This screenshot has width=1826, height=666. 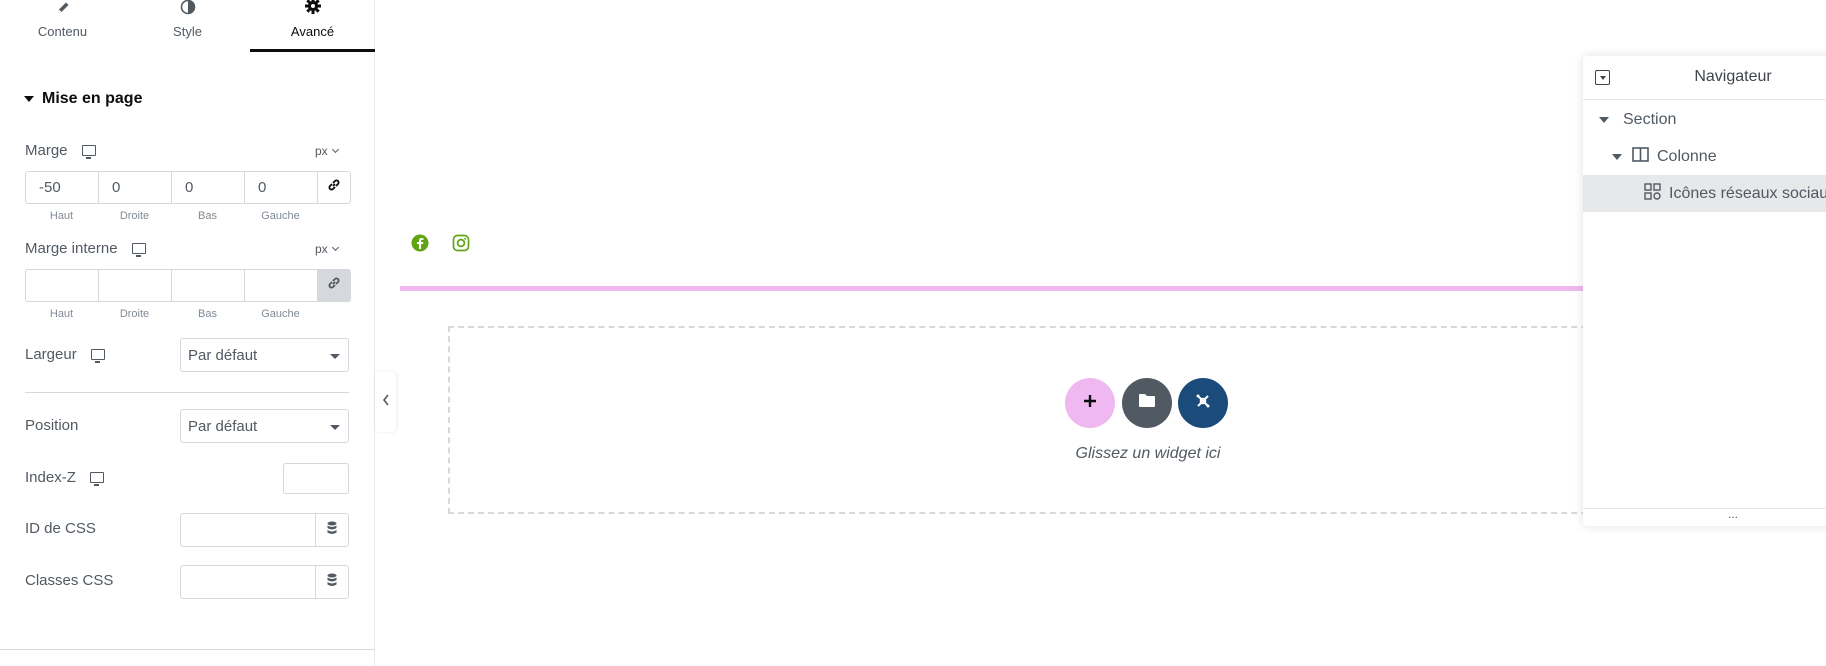 I want to click on width-label: Largeur, so click(x=65, y=354).